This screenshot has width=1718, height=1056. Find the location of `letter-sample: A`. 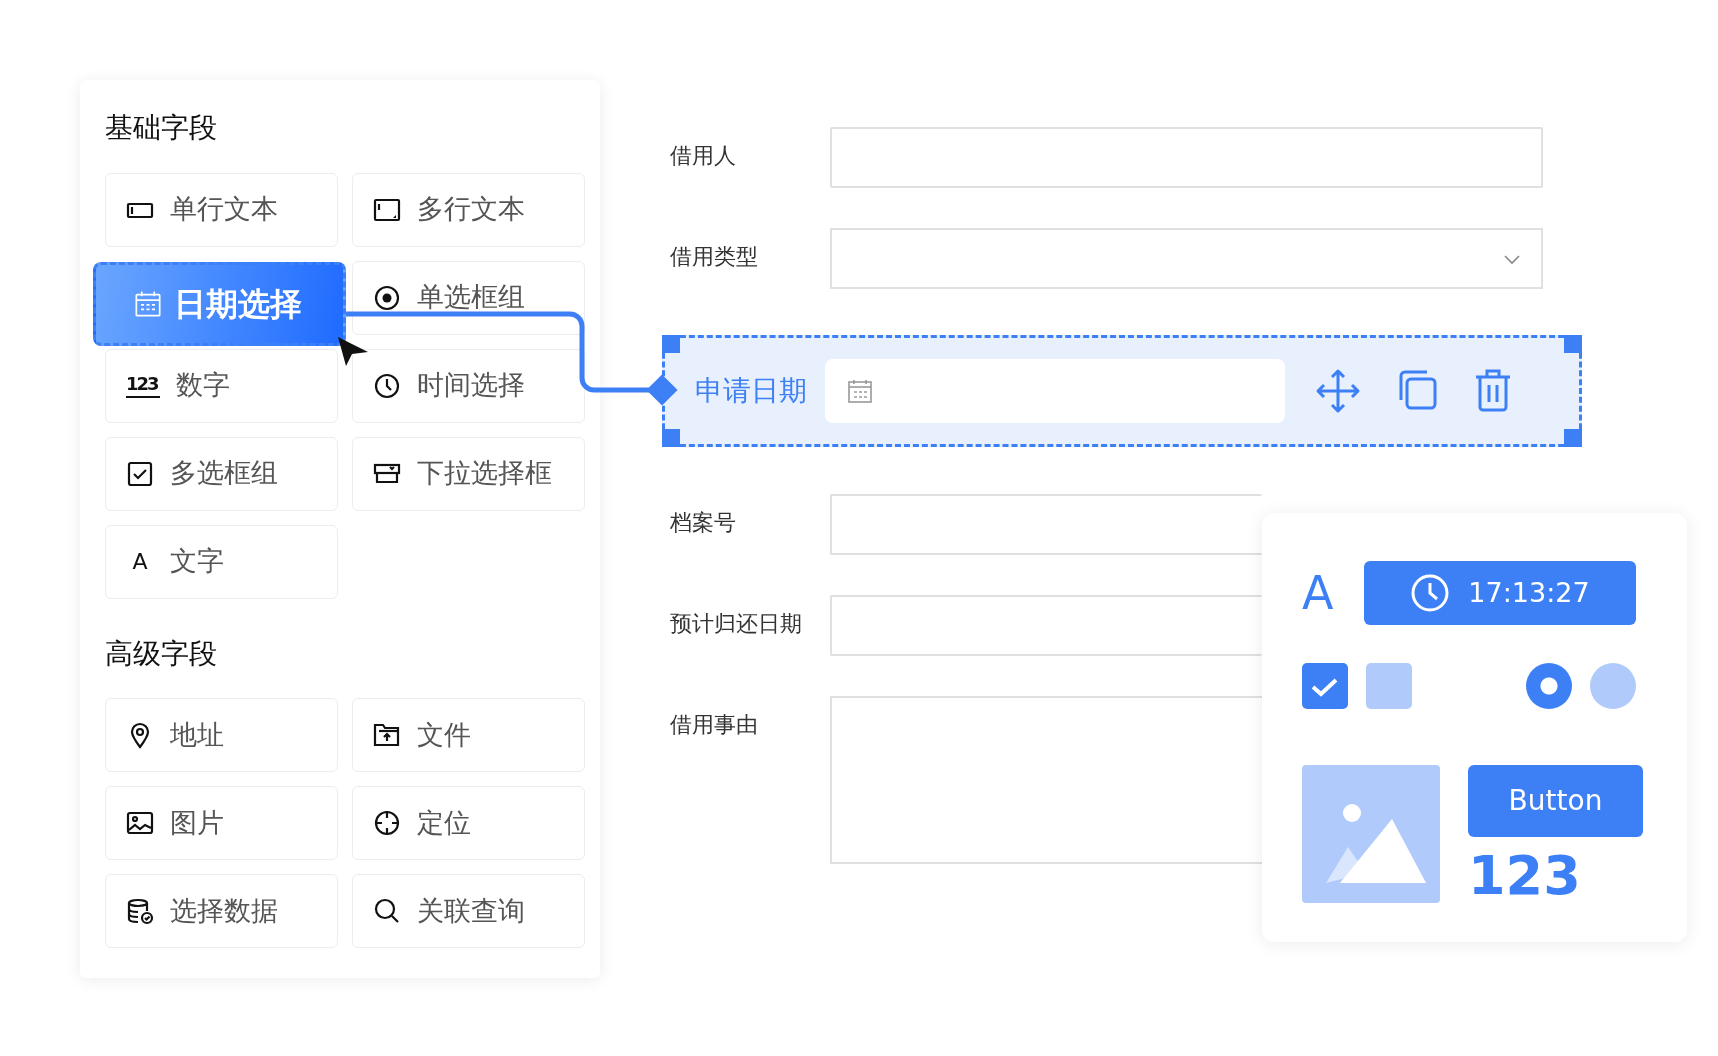

letter-sample: A is located at coordinates (1318, 593).